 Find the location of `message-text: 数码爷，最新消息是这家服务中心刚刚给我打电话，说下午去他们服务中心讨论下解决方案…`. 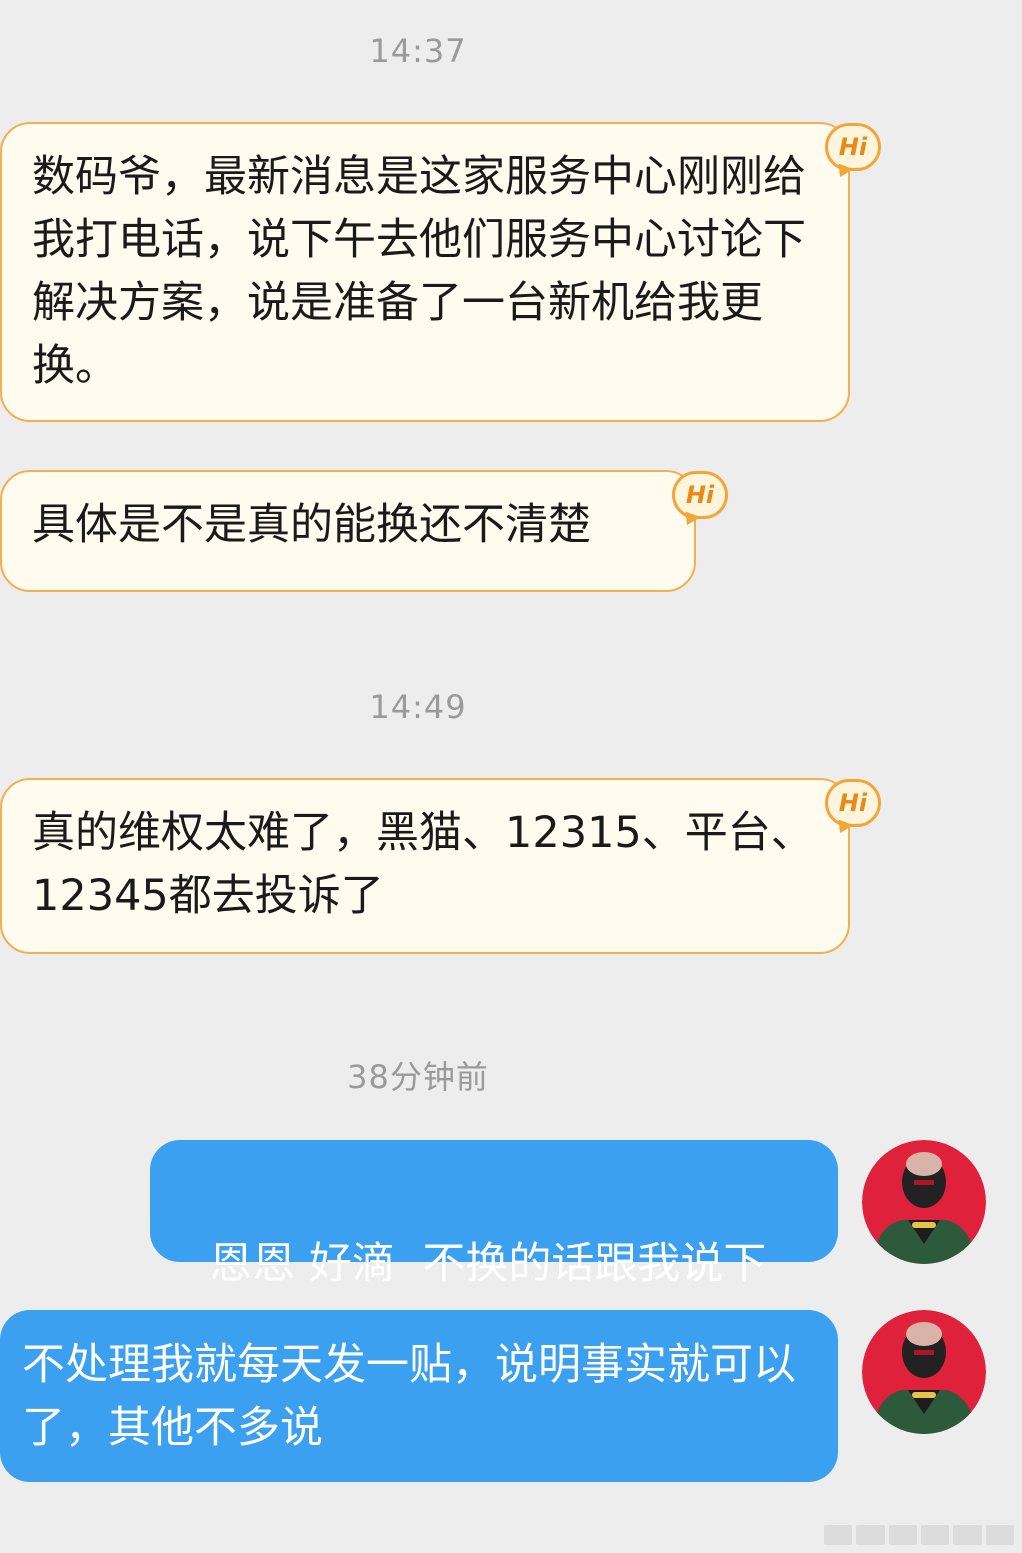

message-text: 数码爷，最新消息是这家服务中心刚刚给我打电话，说下午去他们服务中心讨论下解决方案… is located at coordinates (419, 271).